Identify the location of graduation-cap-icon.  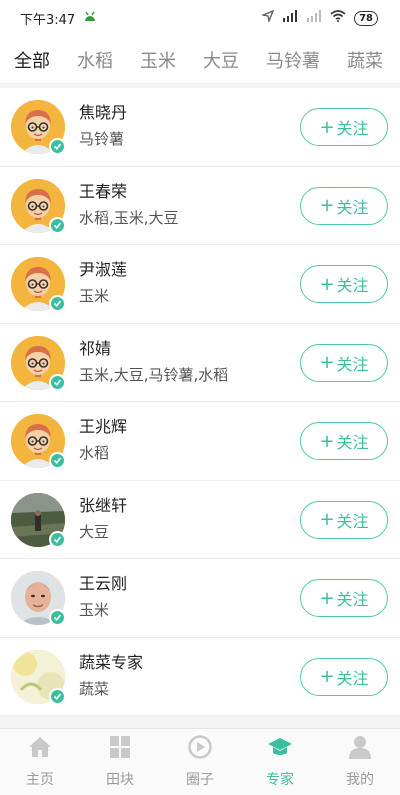
(280, 749).